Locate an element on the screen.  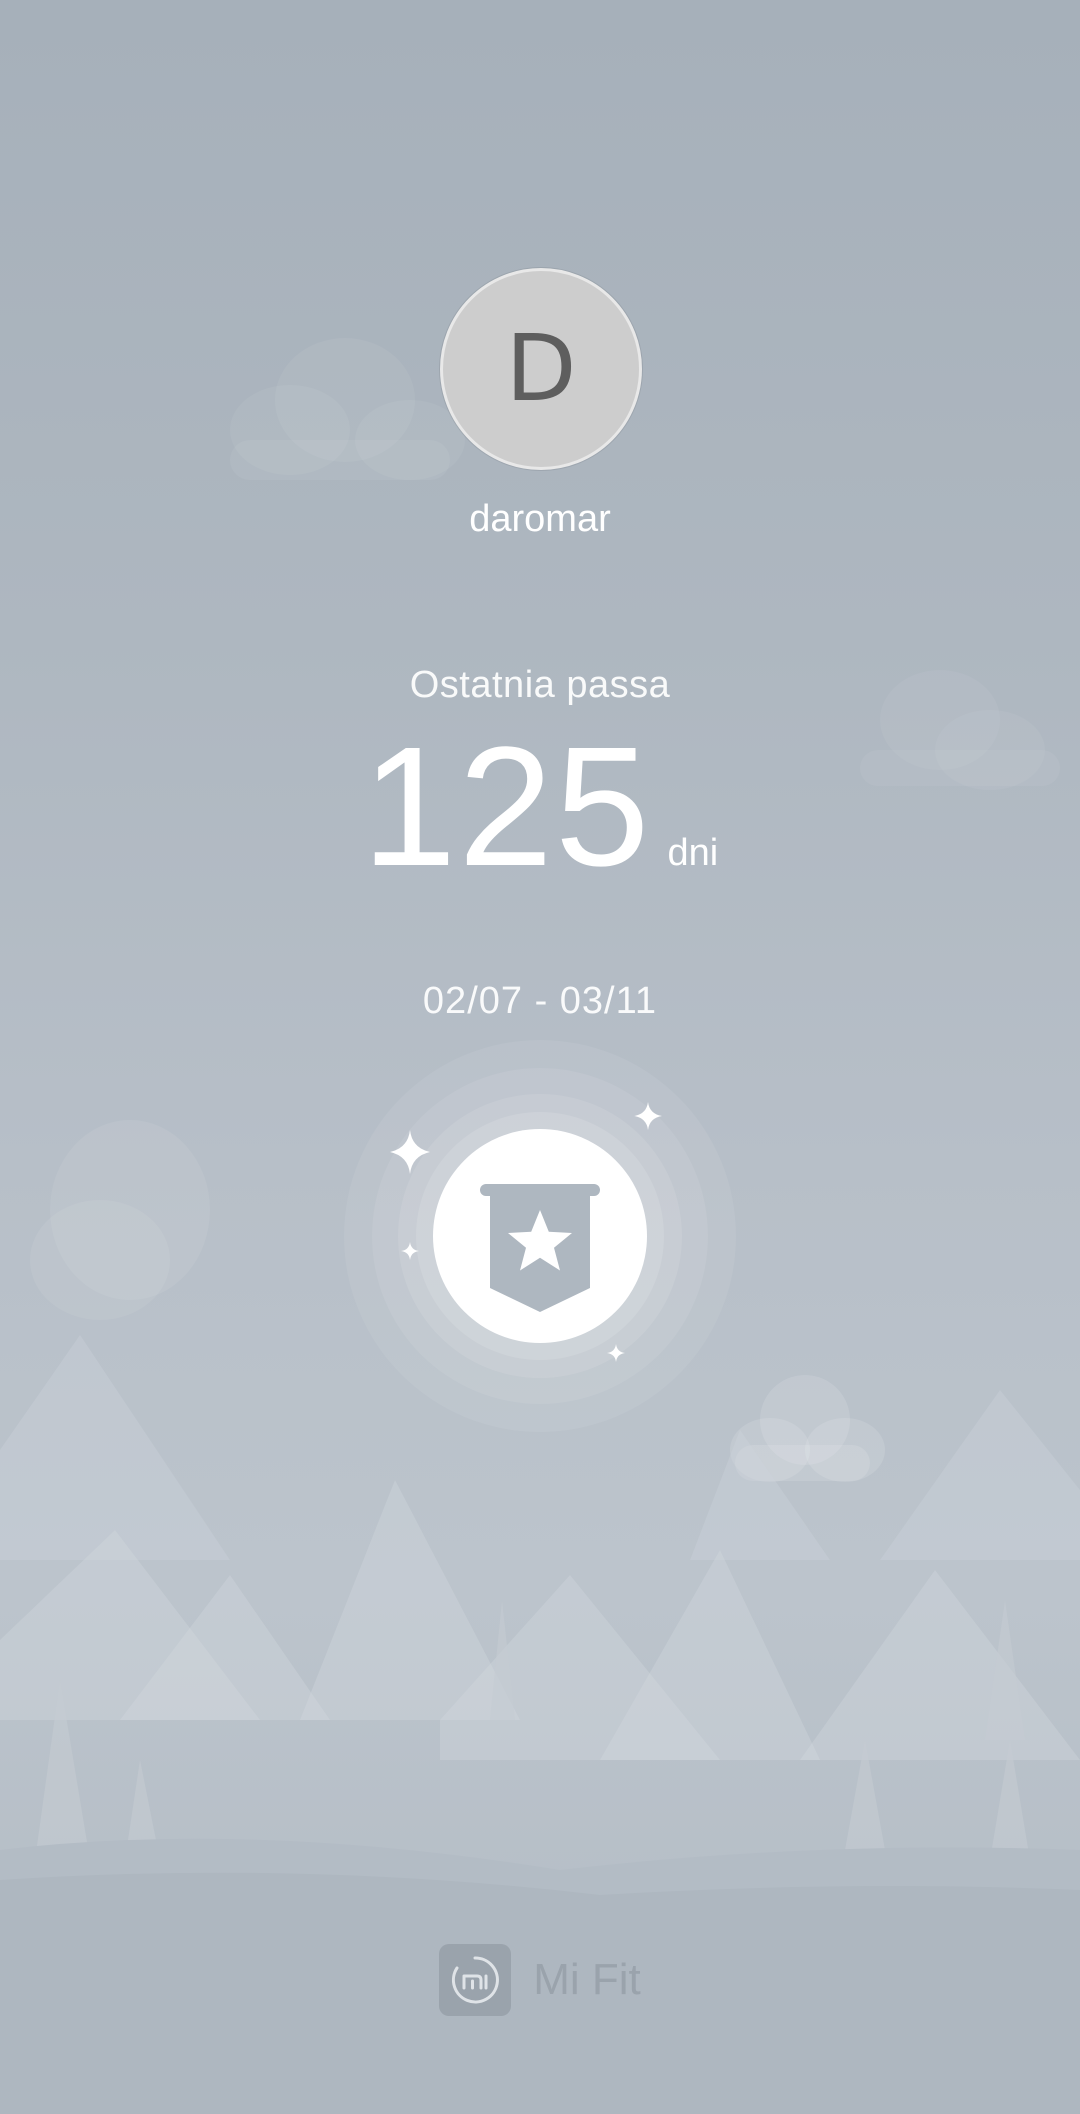
avatar-initial: D is located at coordinates (541, 368).